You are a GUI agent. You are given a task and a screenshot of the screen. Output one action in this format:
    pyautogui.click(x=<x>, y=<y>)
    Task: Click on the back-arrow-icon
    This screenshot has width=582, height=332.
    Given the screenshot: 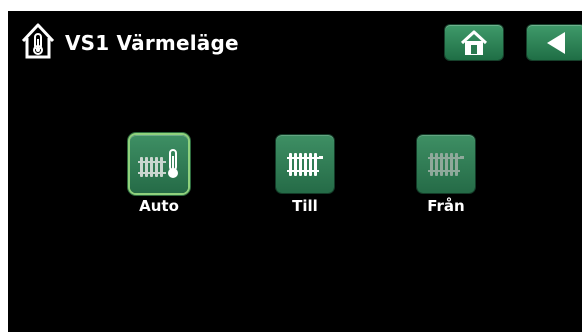 What is the action you would take?
    pyautogui.click(x=556, y=42)
    